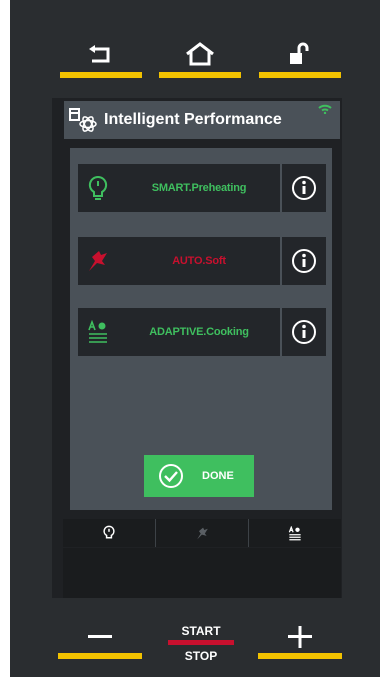 Image resolution: width=391 pixels, height=677 pixels. I want to click on back-arrow-icon, so click(99, 54).